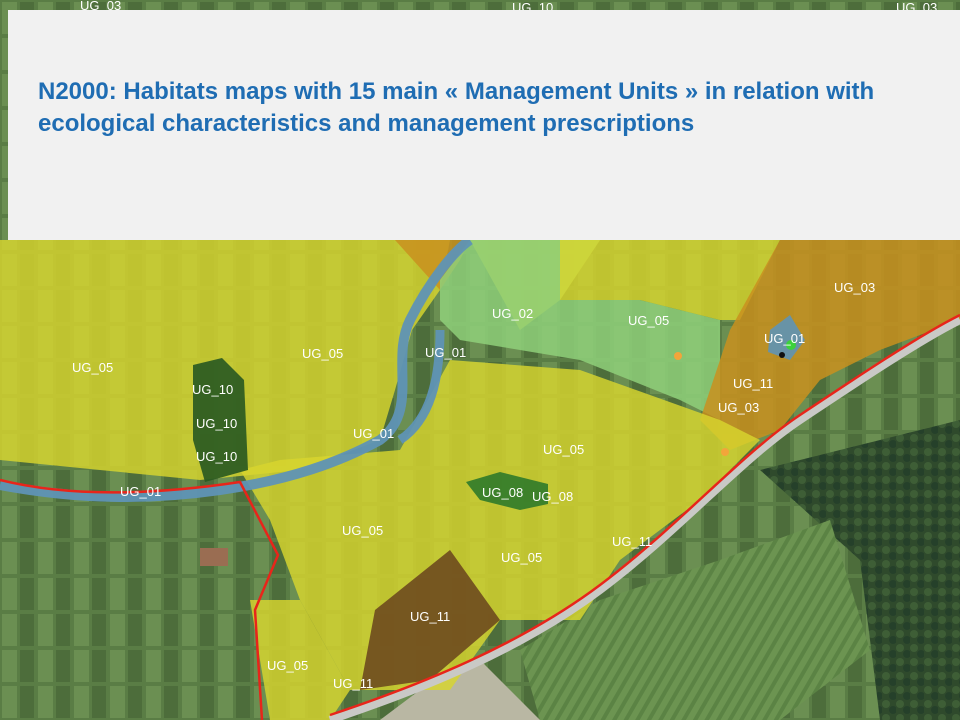 This screenshot has height=720, width=960. What do you see at coordinates (782, 355) in the screenshot?
I see `black-point-marker` at bounding box center [782, 355].